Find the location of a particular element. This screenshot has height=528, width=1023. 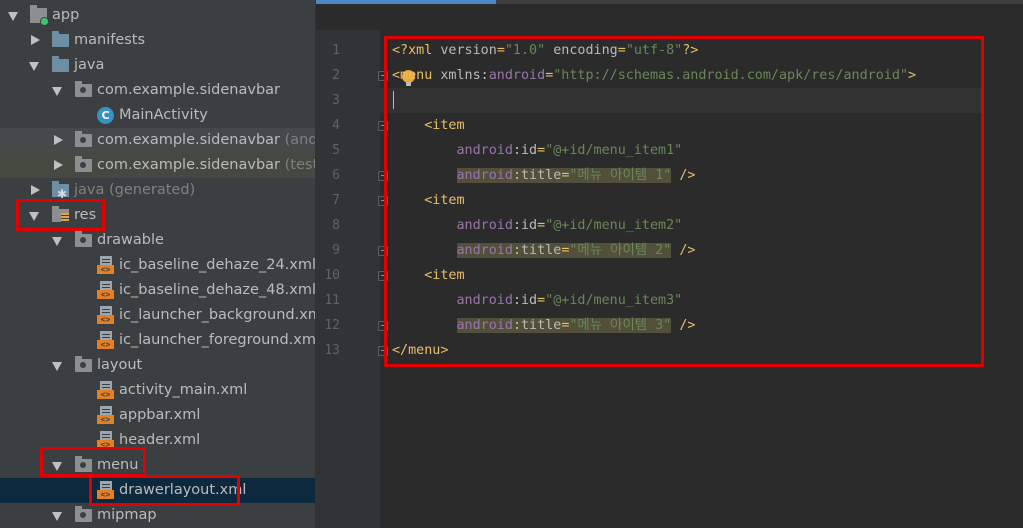

tree-item-java: java is located at coordinates (157, 65).